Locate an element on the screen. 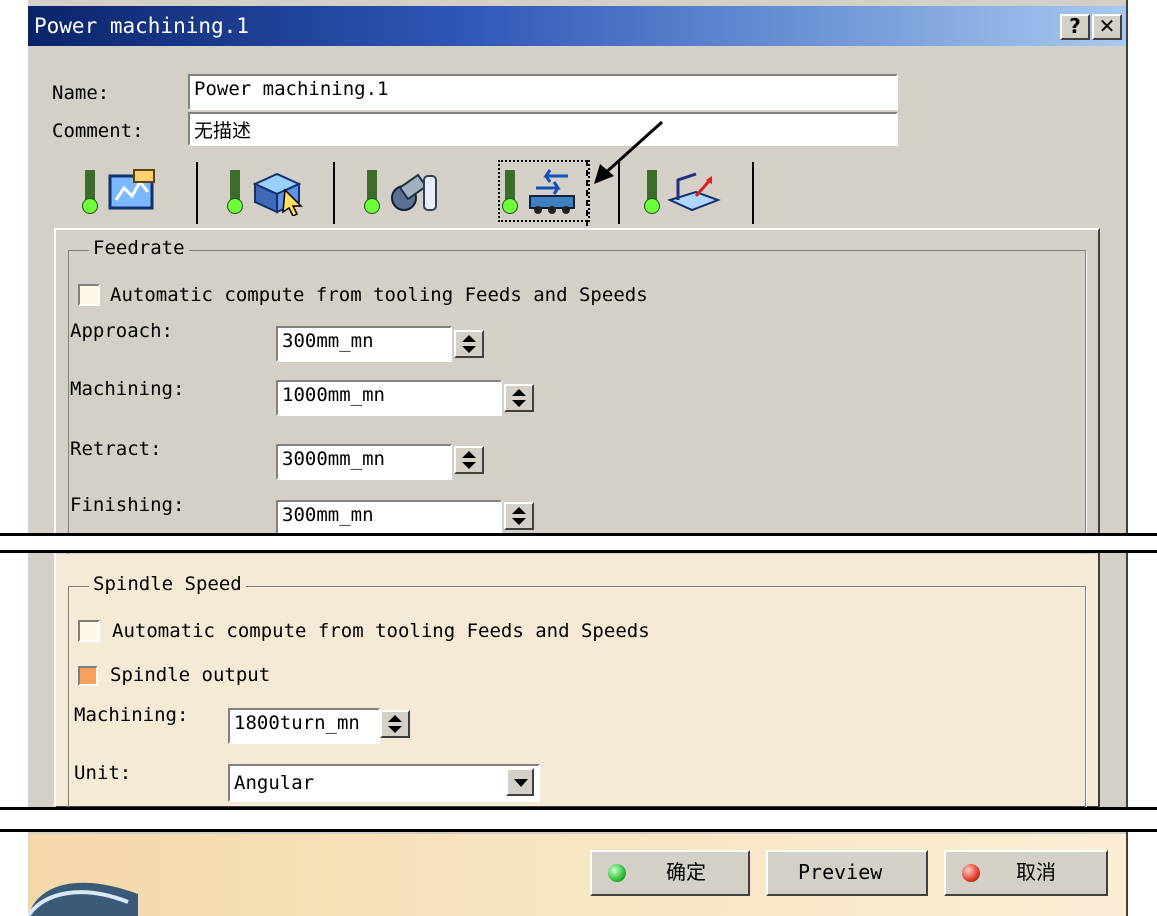 This screenshot has height=916, width=1157. name-input: Power machining.1 is located at coordinates (543, 92).